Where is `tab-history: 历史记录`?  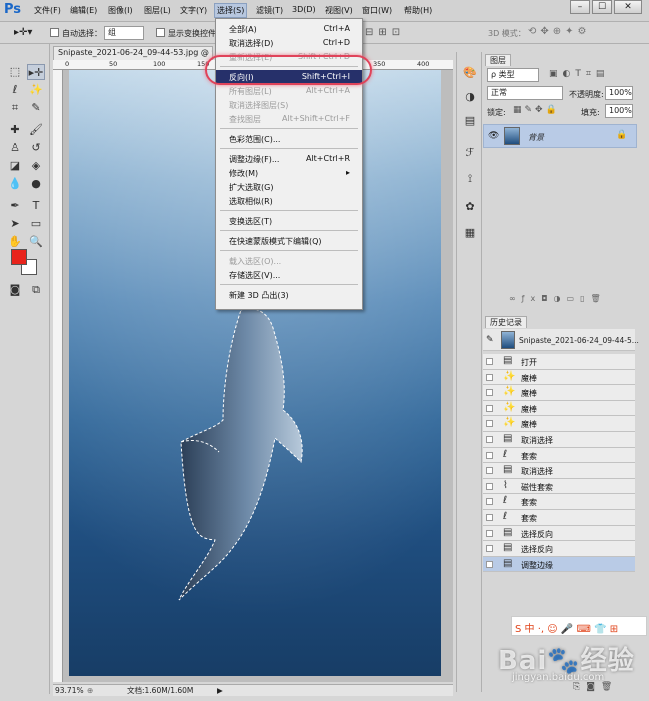 tab-history: 历史记录 is located at coordinates (506, 322).